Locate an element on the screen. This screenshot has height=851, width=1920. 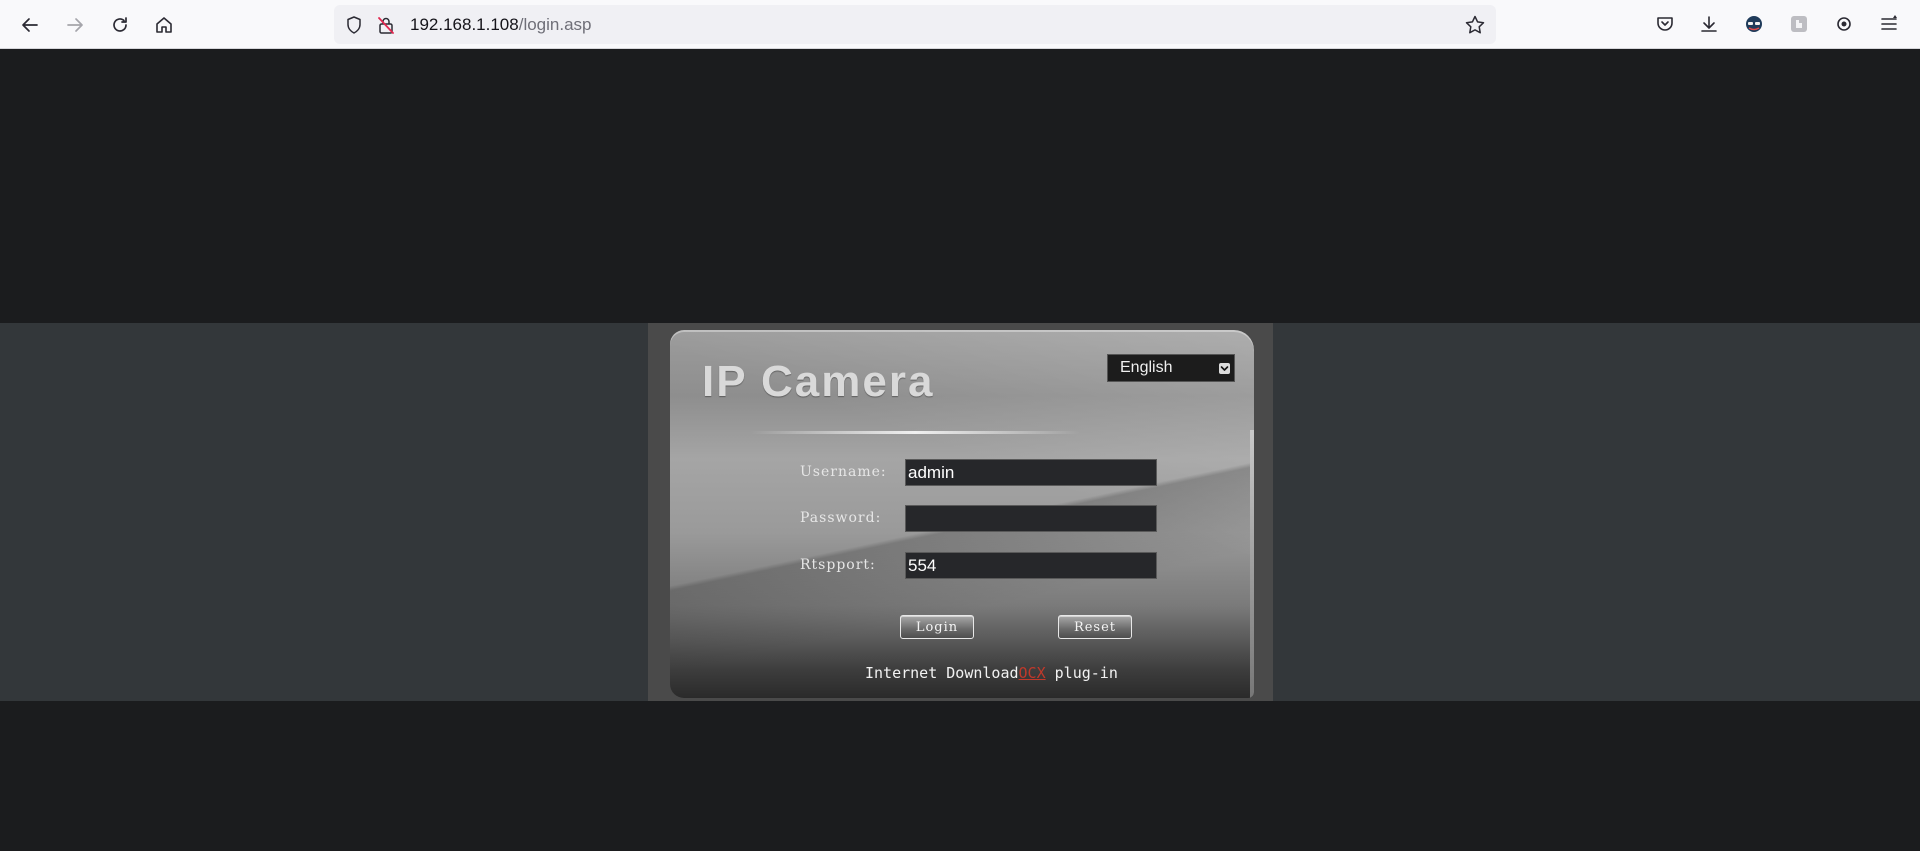
url-host: 192.168.1.108 is located at coordinates (464, 24).